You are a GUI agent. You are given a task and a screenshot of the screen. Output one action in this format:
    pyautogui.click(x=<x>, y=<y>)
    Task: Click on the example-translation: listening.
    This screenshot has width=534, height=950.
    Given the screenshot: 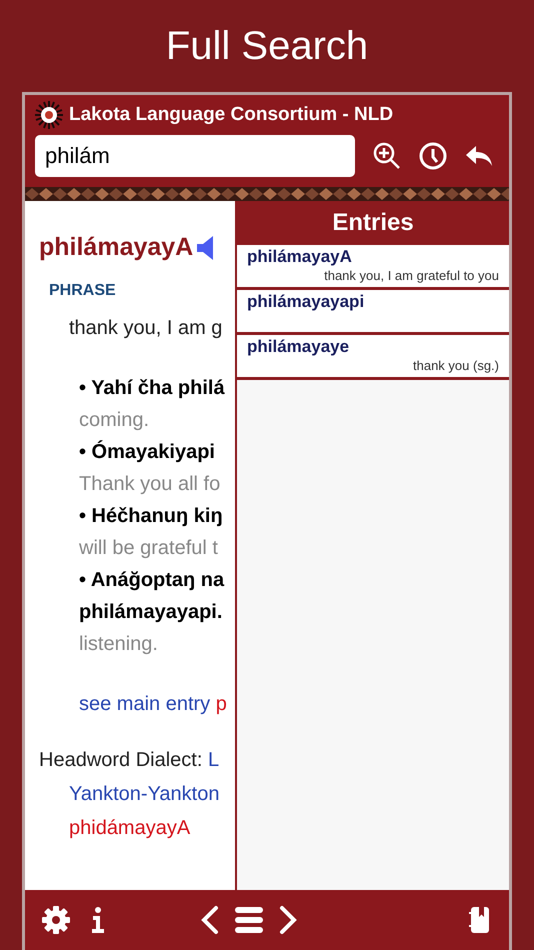 What is the action you would take?
    pyautogui.click(x=119, y=644)
    